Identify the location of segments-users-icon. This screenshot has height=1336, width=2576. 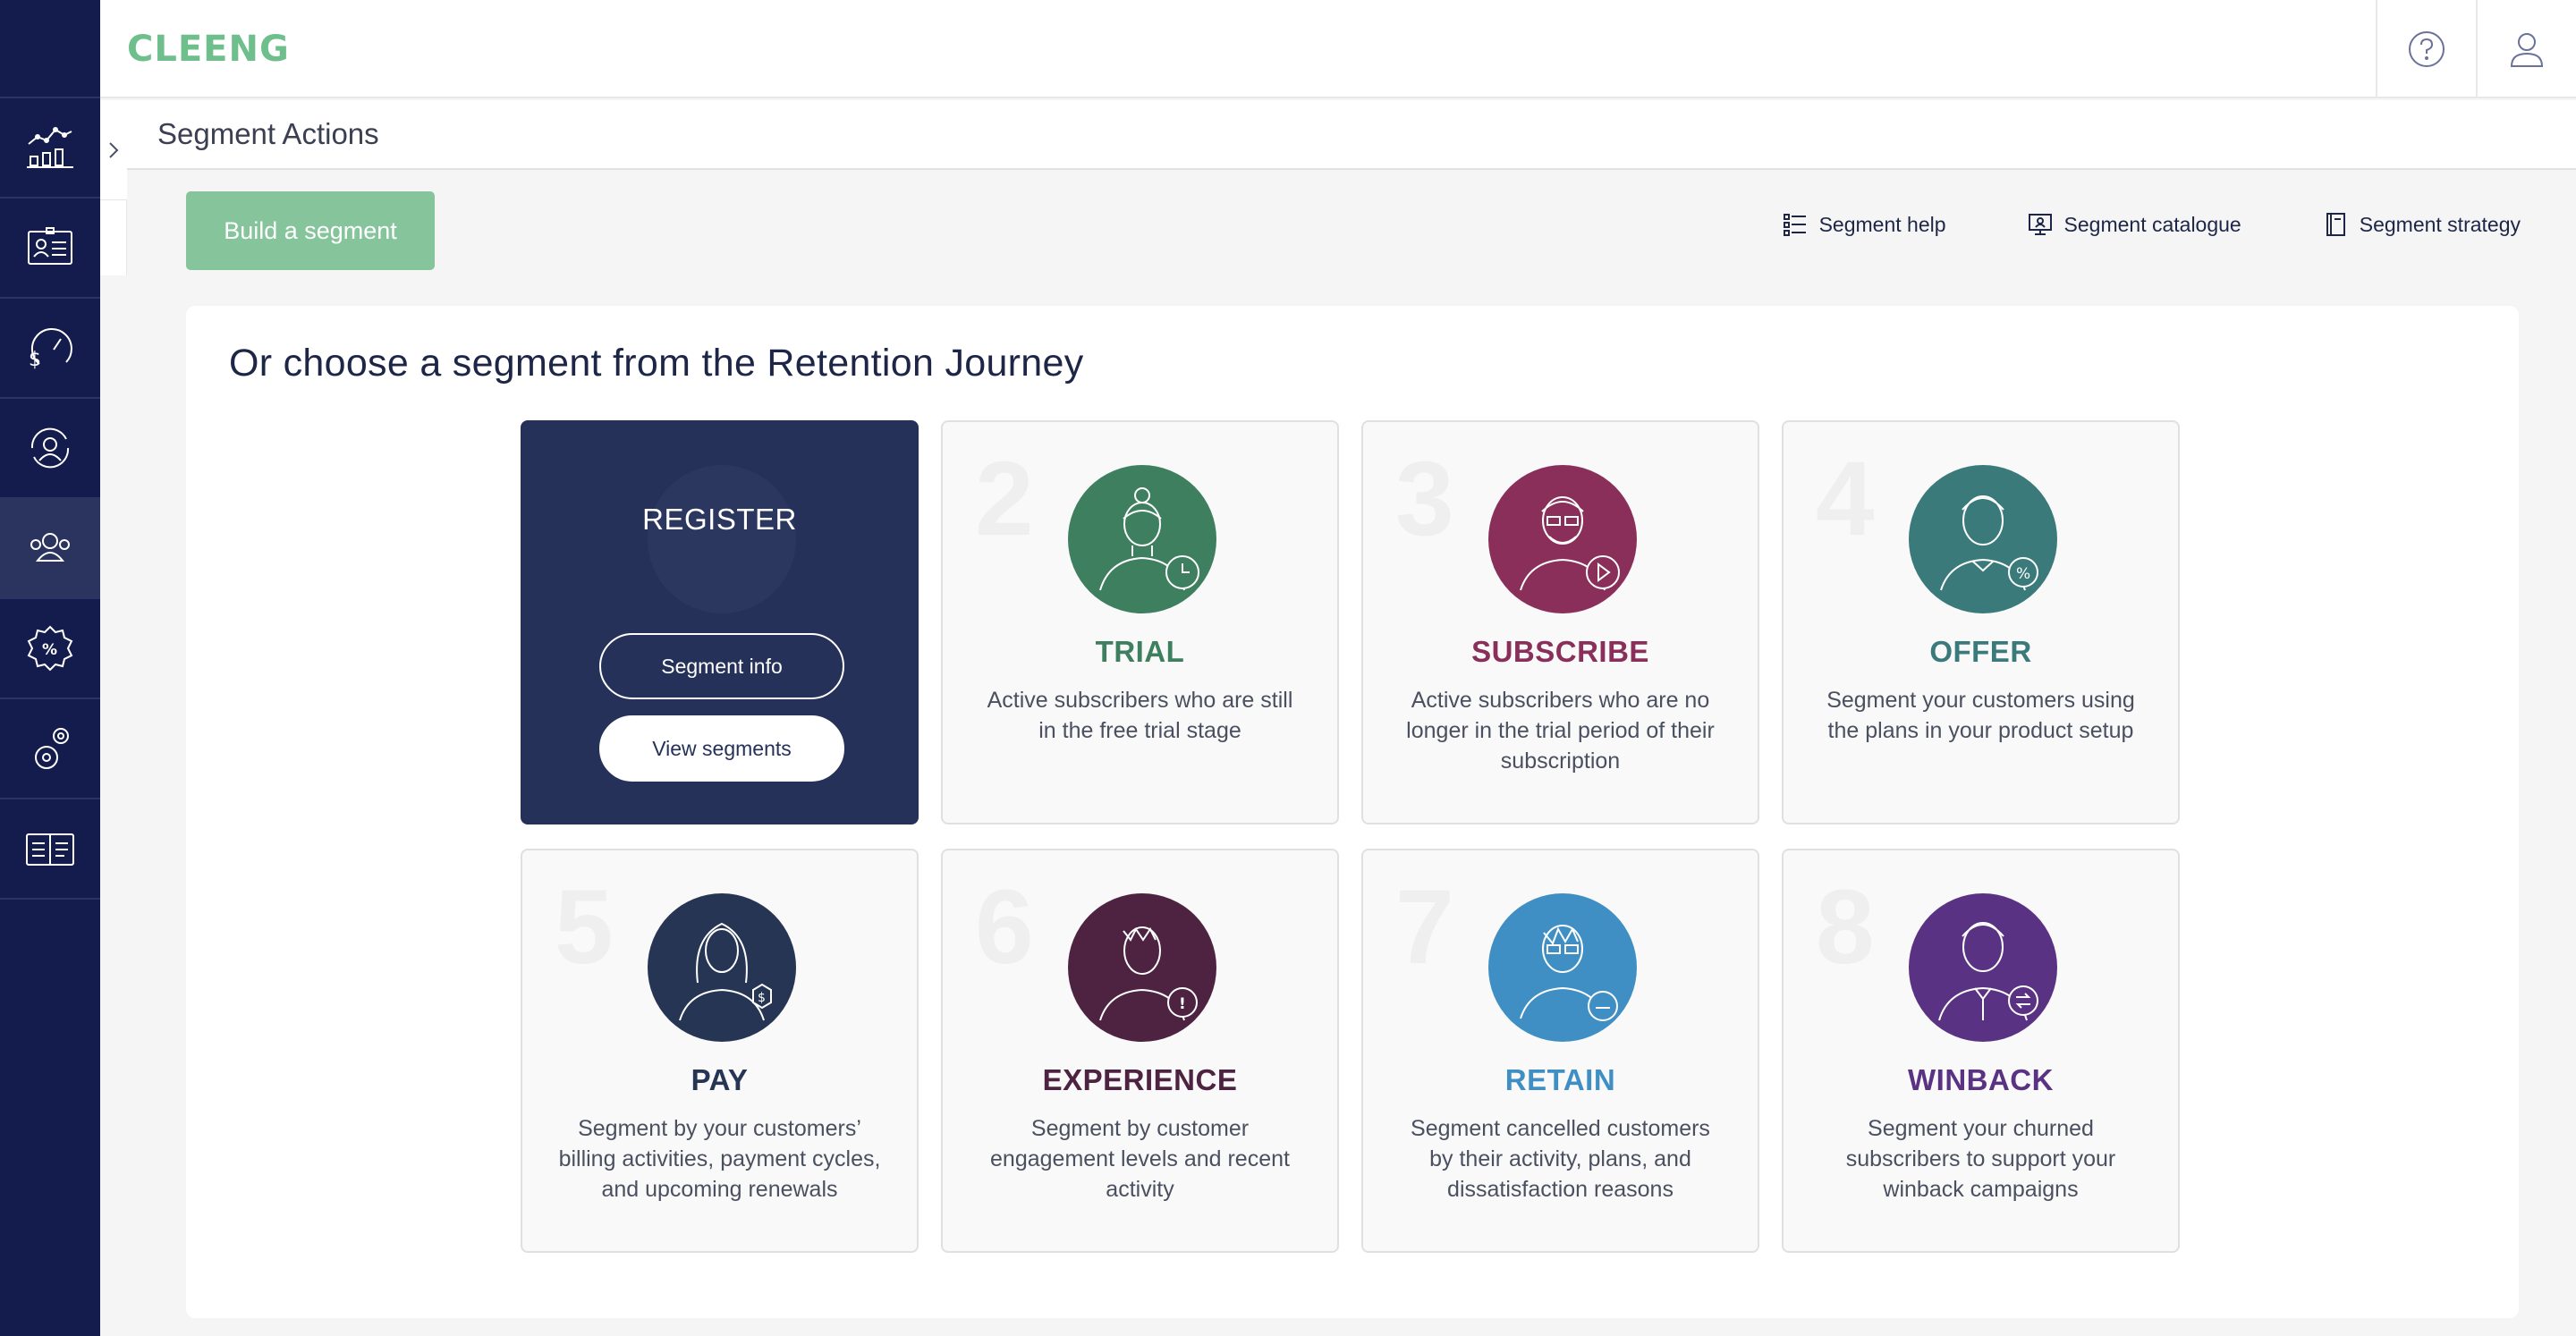
(50, 548).